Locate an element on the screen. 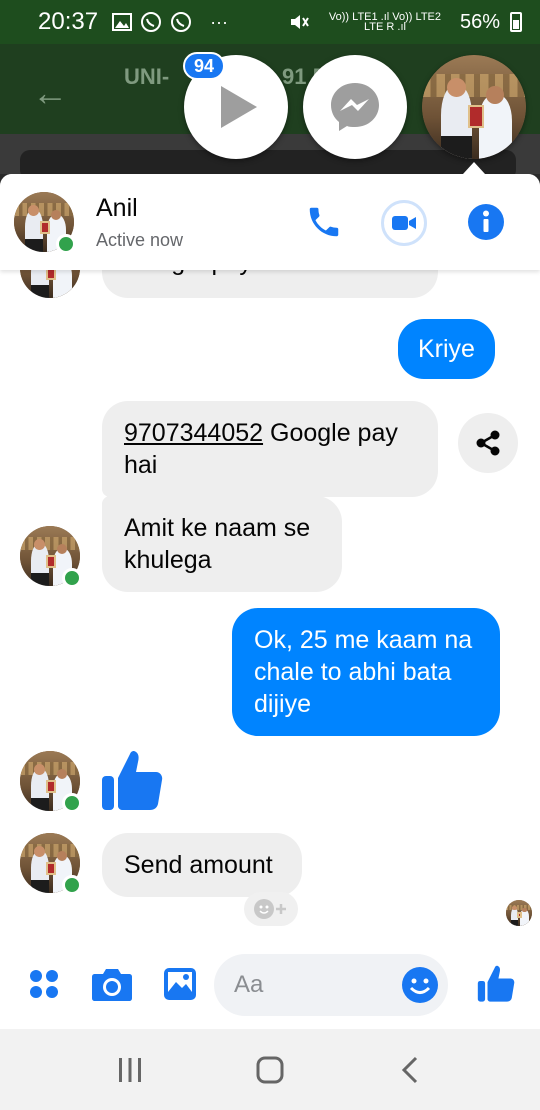 The height and width of the screenshot is (1110, 540). network-text: Vo)) LTE1 .ıl Vo)) LTE2 LTE R .ıl is located at coordinates (385, 22).